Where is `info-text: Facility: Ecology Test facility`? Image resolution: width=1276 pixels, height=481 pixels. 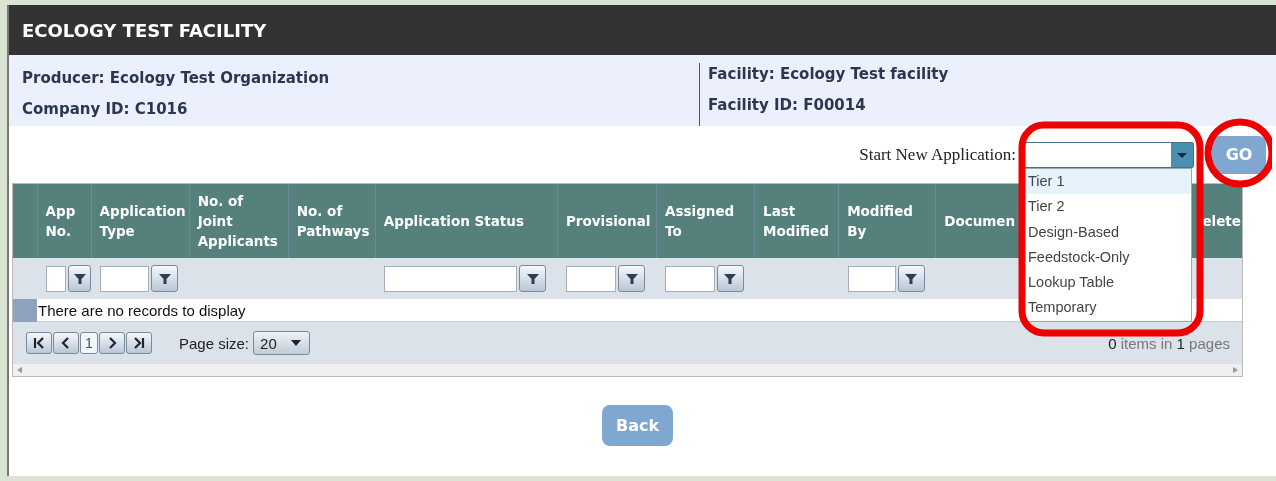 info-text: Facility: Ecology Test facility is located at coordinates (829, 74).